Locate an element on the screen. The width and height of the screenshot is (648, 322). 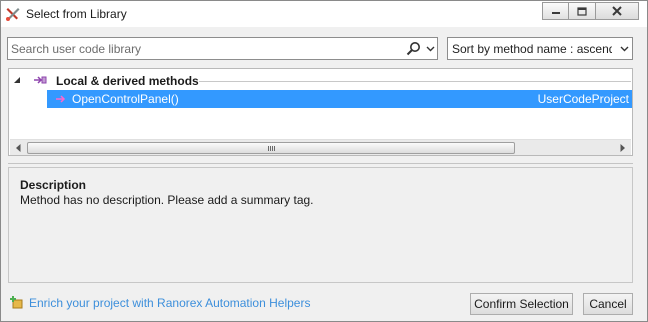
tree-group-local-derived: Local & derived methods is located at coordinates (320, 80).